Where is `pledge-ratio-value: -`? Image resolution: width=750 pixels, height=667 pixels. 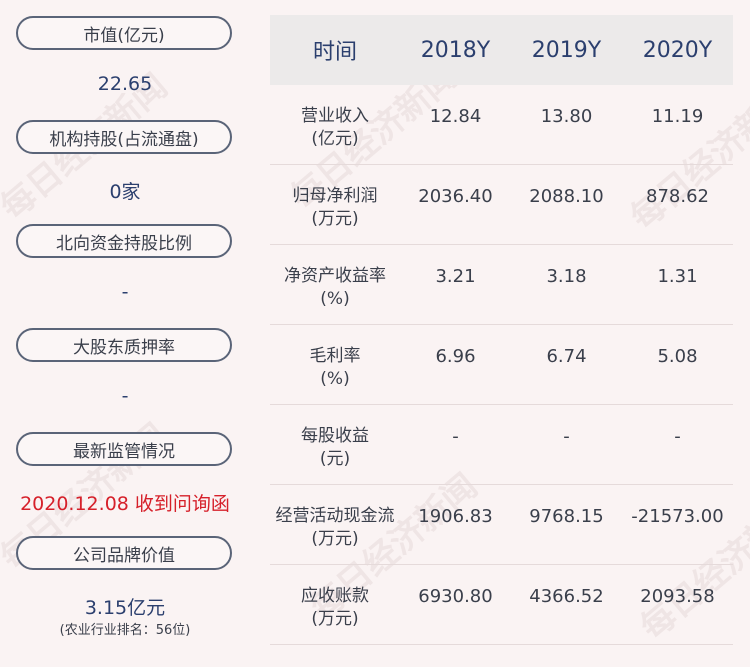
pledge-ratio-value: - is located at coordinates (125, 396).